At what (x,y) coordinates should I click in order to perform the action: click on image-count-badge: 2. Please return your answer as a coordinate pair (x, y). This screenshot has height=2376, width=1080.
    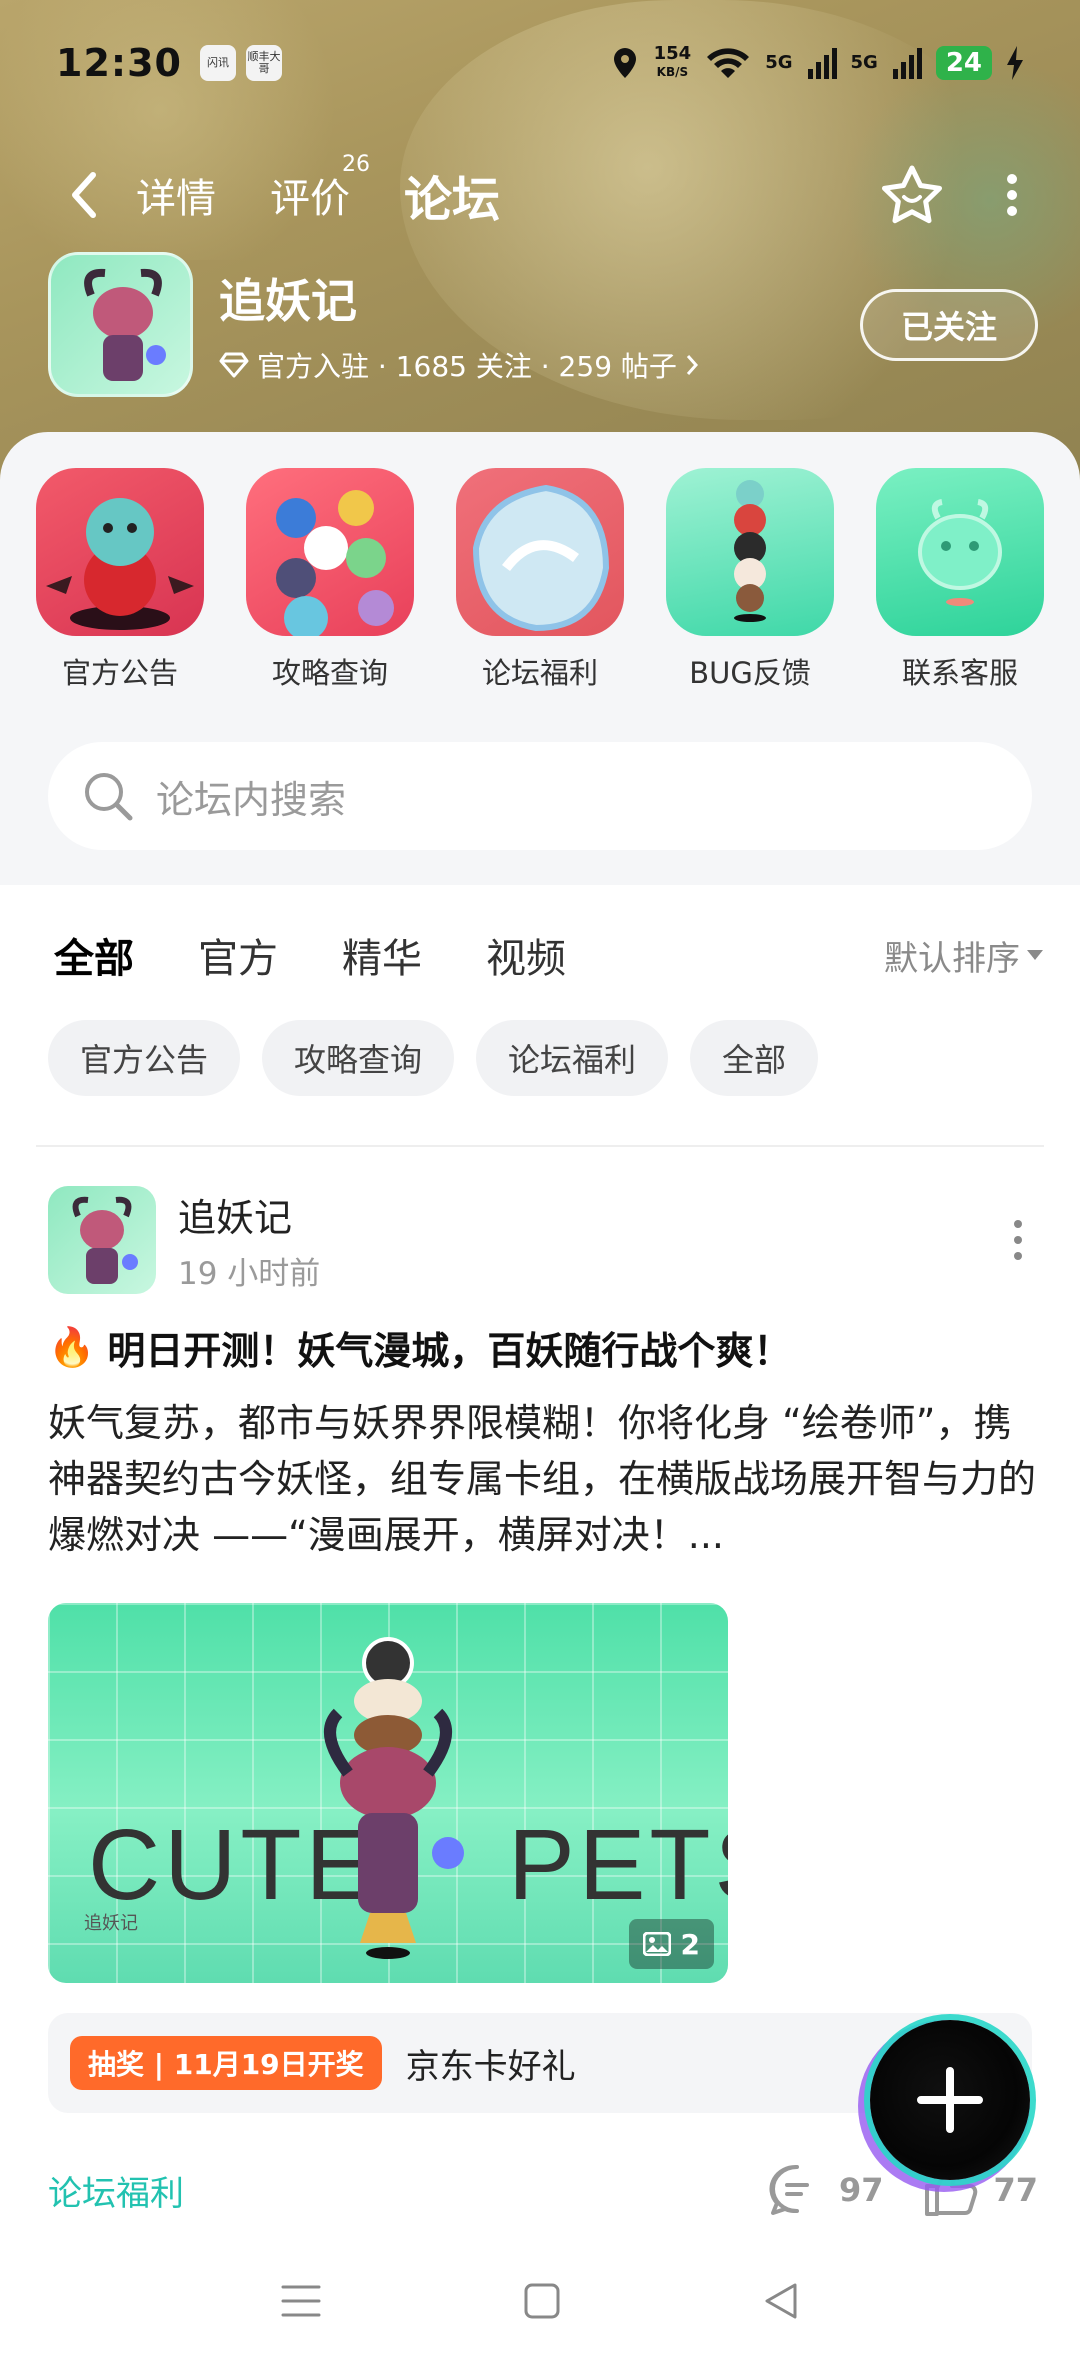
    Looking at the image, I should click on (671, 1944).